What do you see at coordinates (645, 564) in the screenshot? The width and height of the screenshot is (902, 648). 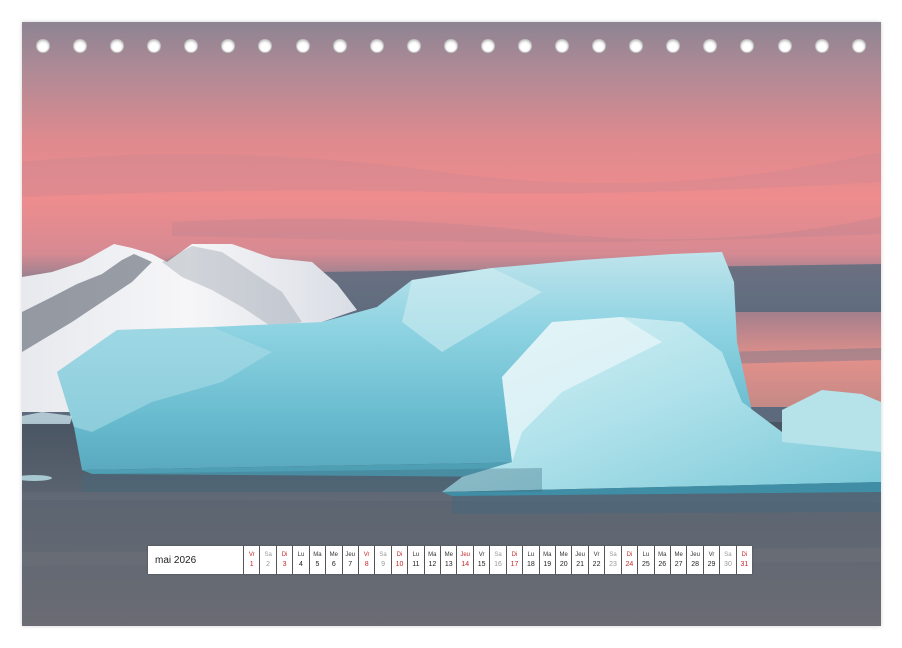 I see `day-number: 25` at bounding box center [645, 564].